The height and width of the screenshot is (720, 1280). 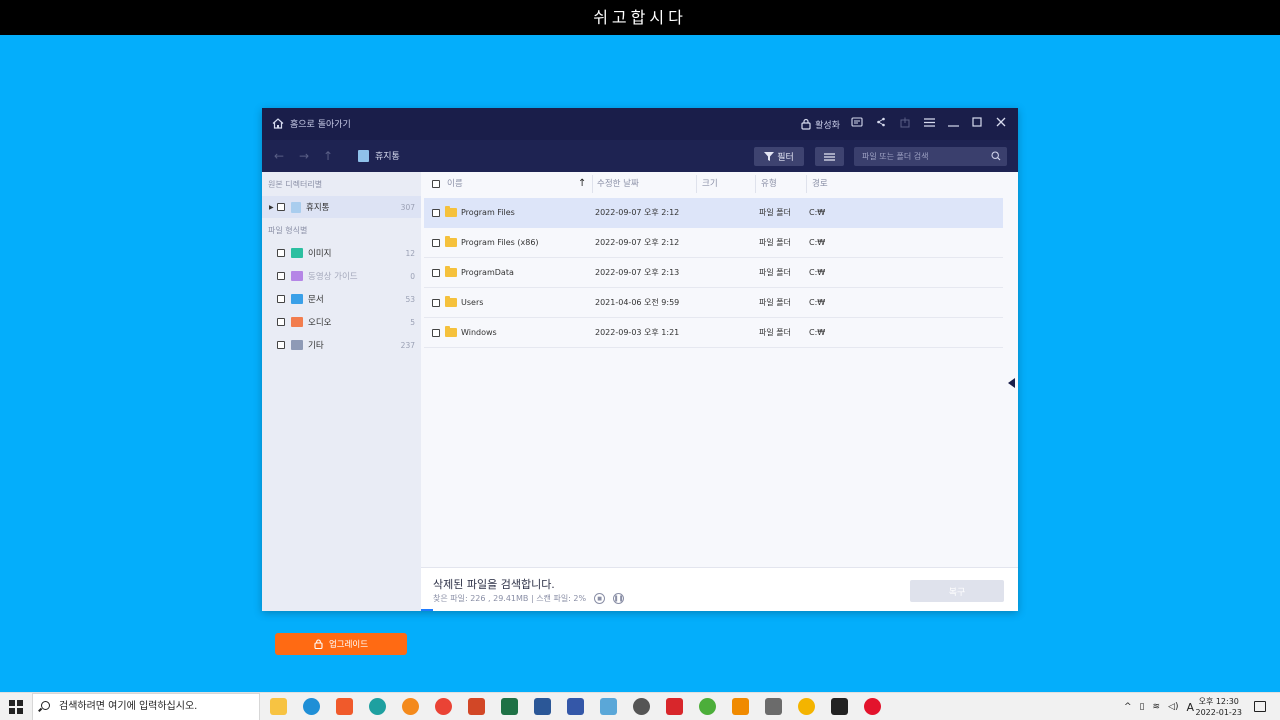 I want to click on windows-start-icon, so click(x=16, y=707).